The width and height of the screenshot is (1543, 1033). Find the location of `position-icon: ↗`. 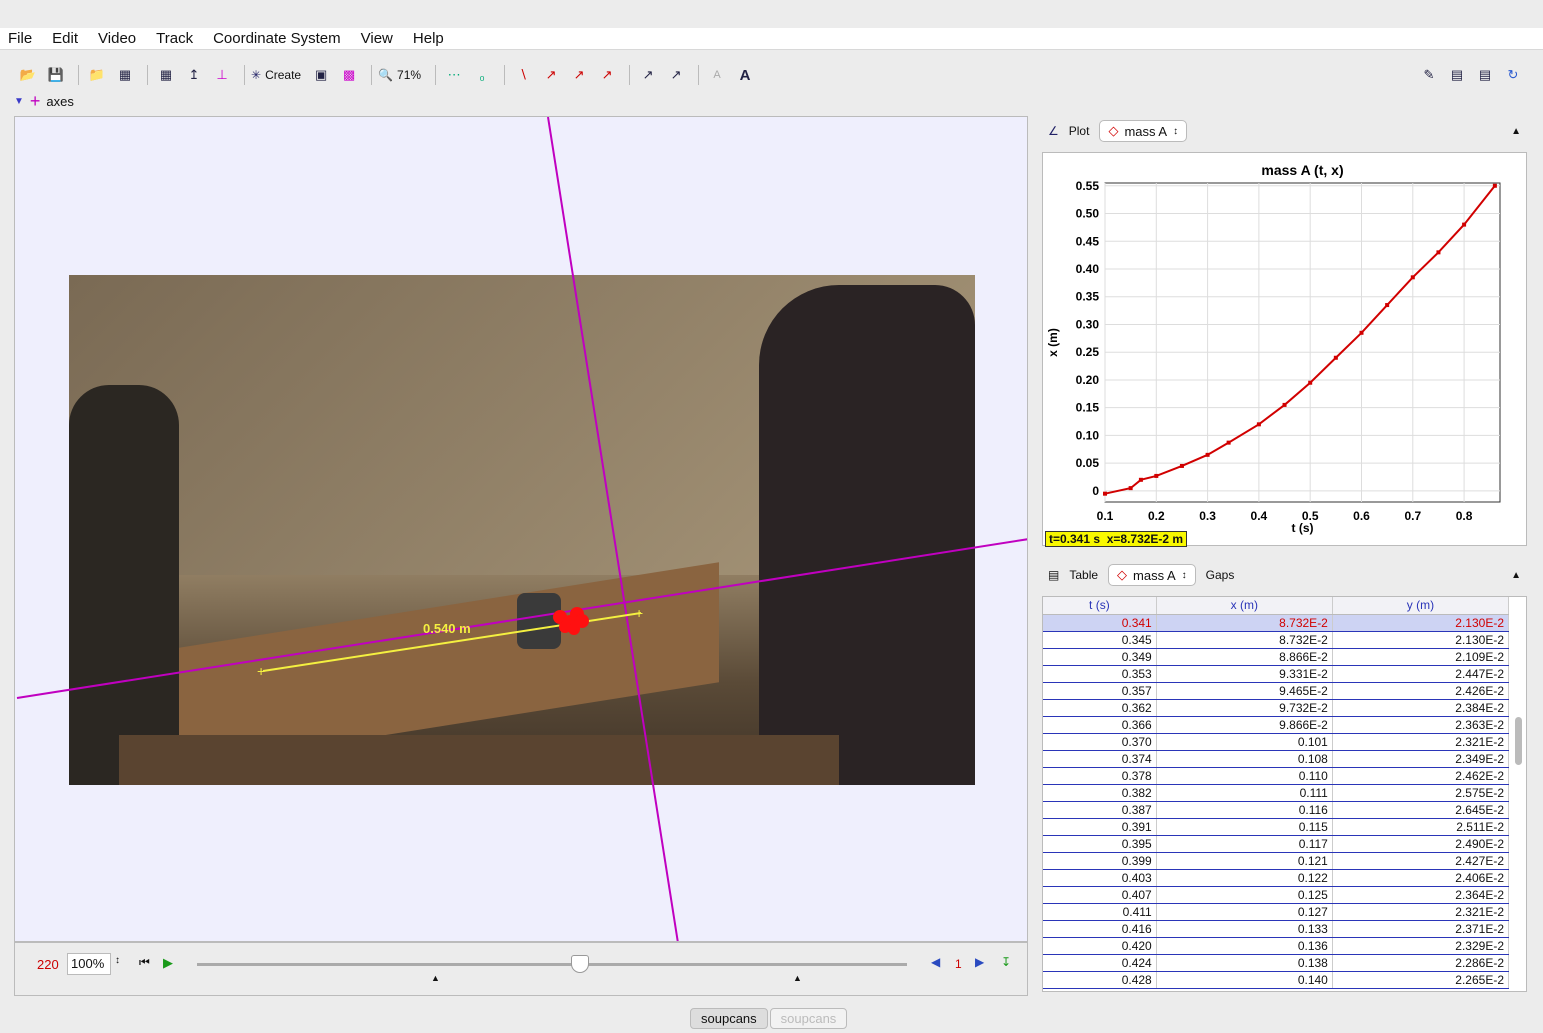

position-icon: ↗ is located at coordinates (551, 75).